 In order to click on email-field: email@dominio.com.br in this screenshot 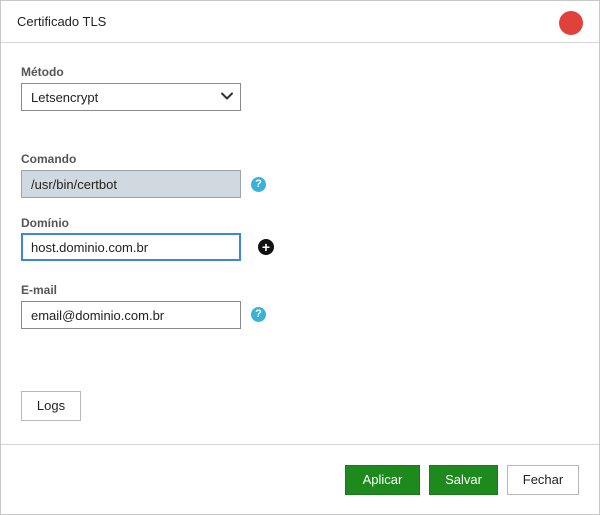, I will do `click(131, 315)`.